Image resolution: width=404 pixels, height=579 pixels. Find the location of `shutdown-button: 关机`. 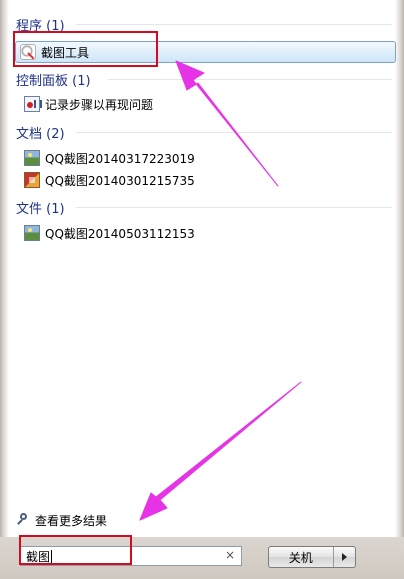

shutdown-button: 关机 is located at coordinates (312, 557).